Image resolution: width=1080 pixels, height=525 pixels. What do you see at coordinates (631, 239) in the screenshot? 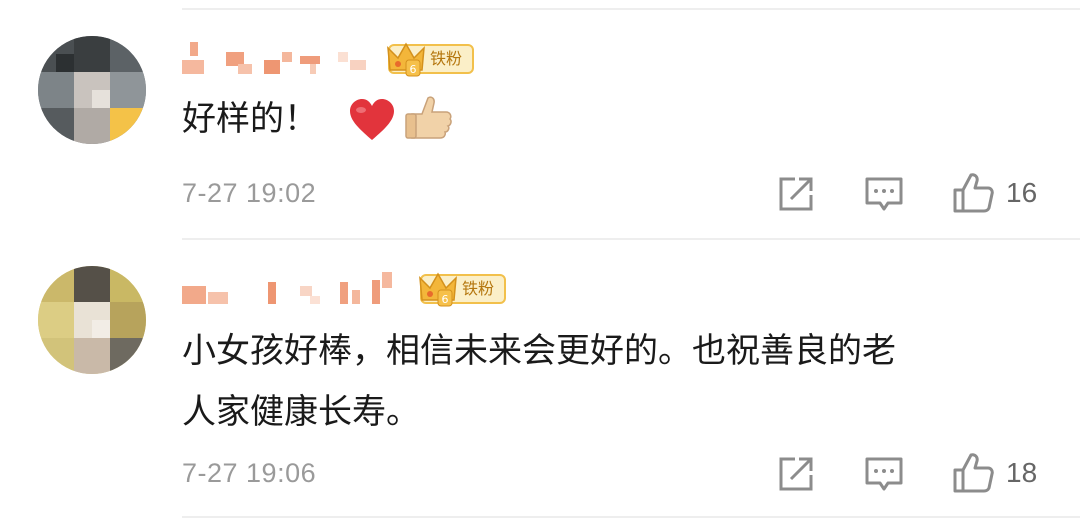
I see `comment-divider` at bounding box center [631, 239].